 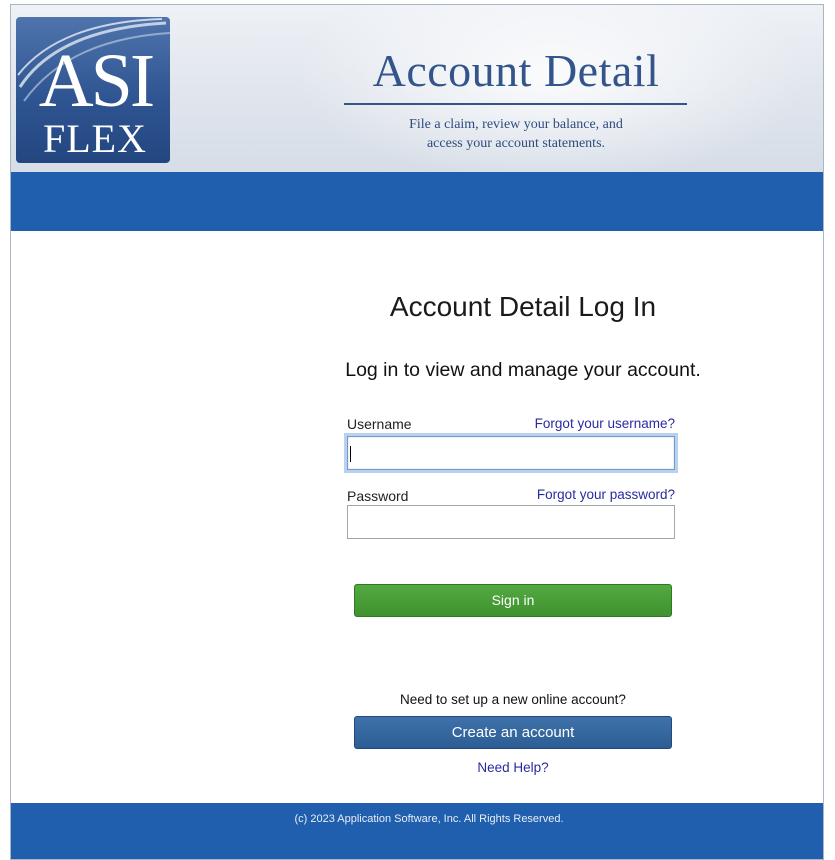 What do you see at coordinates (96, 81) in the screenshot?
I see `logo-asi-text: ASI` at bounding box center [96, 81].